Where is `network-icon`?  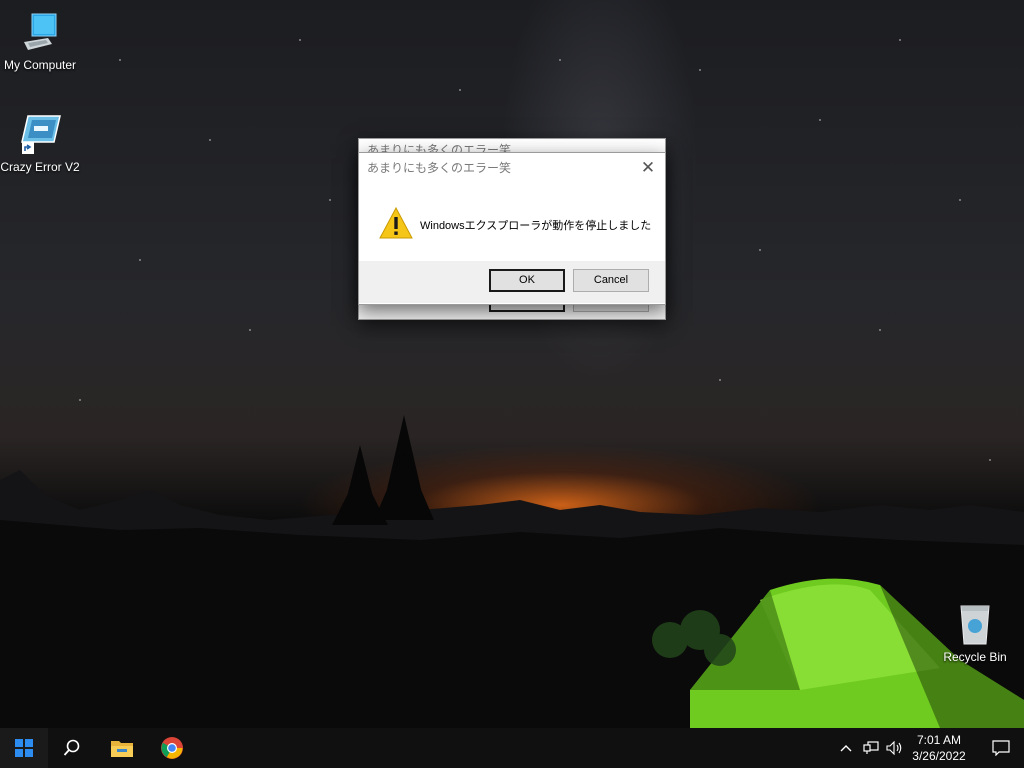
network-icon is located at coordinates (871, 747).